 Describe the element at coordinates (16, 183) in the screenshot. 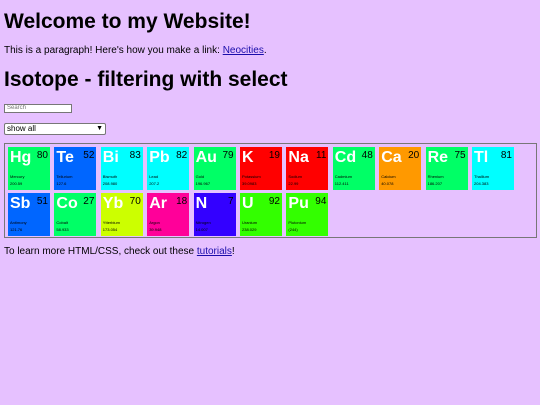

I see `element-weight: 200.59` at that location.